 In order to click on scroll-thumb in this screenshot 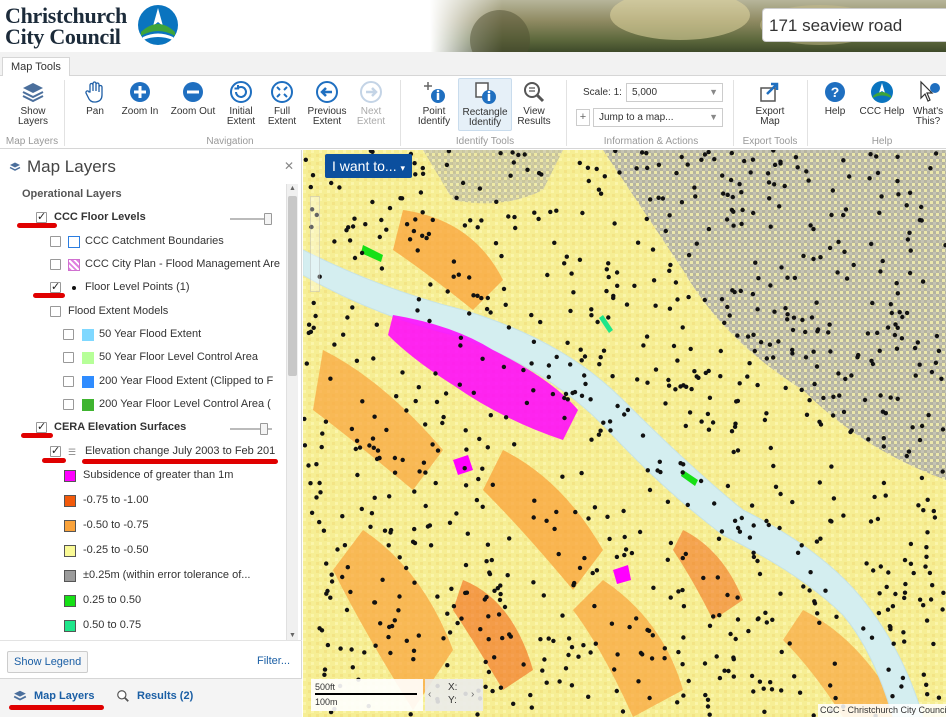, I will do `click(292, 286)`.